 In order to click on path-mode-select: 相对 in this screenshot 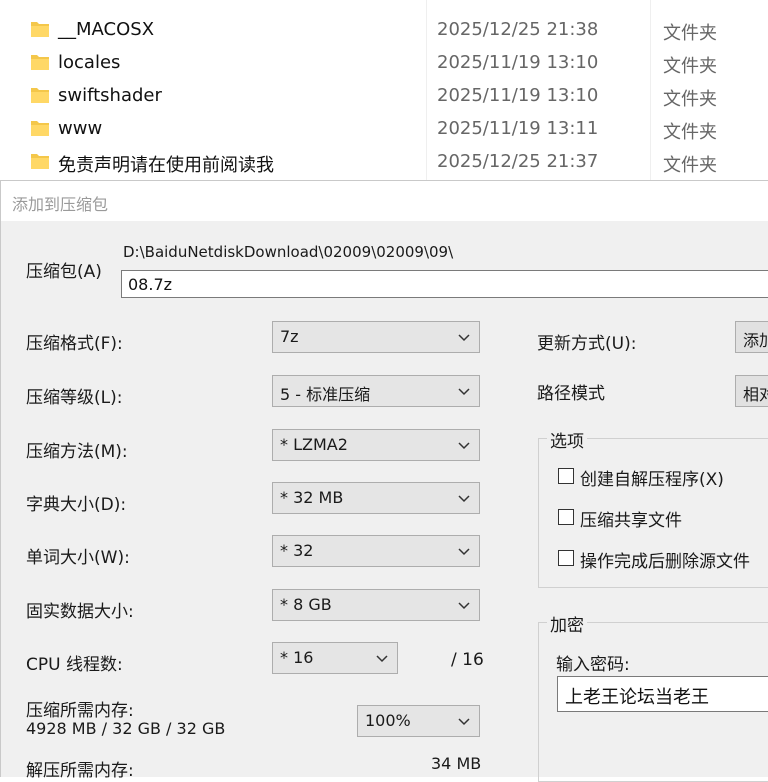, I will do `click(751, 391)`.